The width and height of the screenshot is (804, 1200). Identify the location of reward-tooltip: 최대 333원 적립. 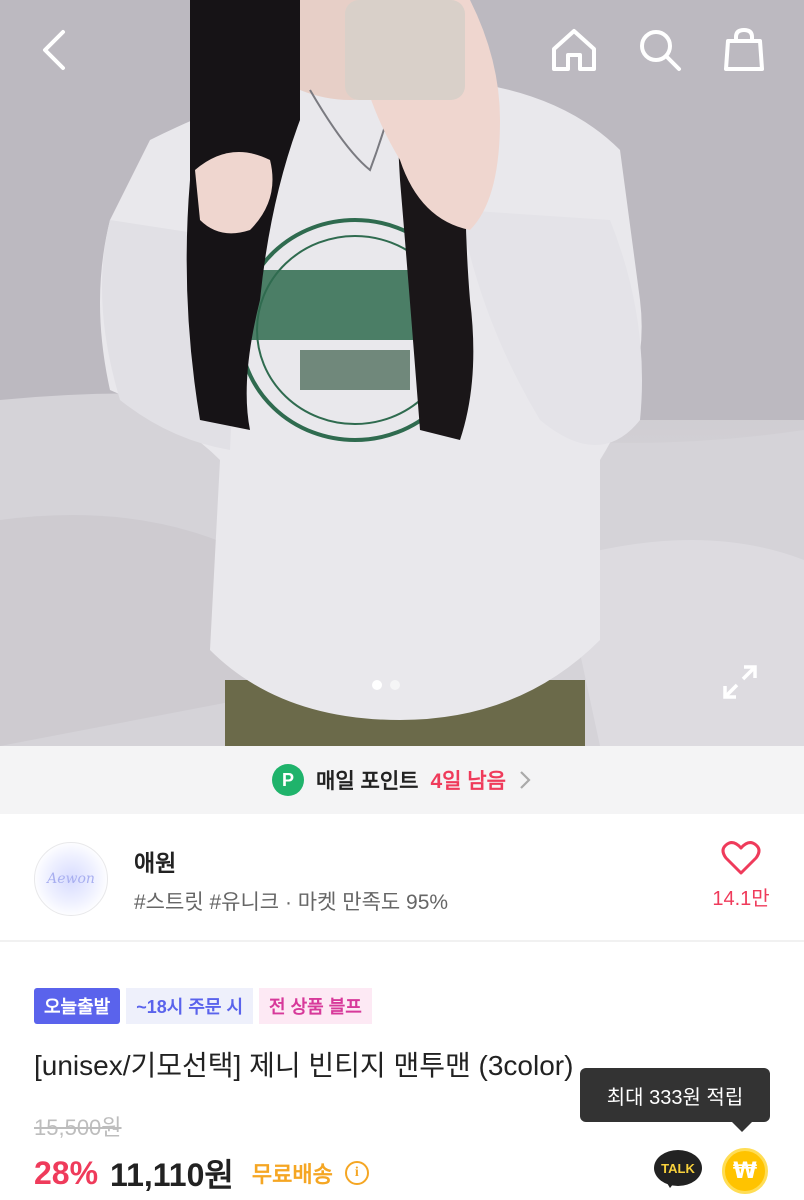
(675, 1100).